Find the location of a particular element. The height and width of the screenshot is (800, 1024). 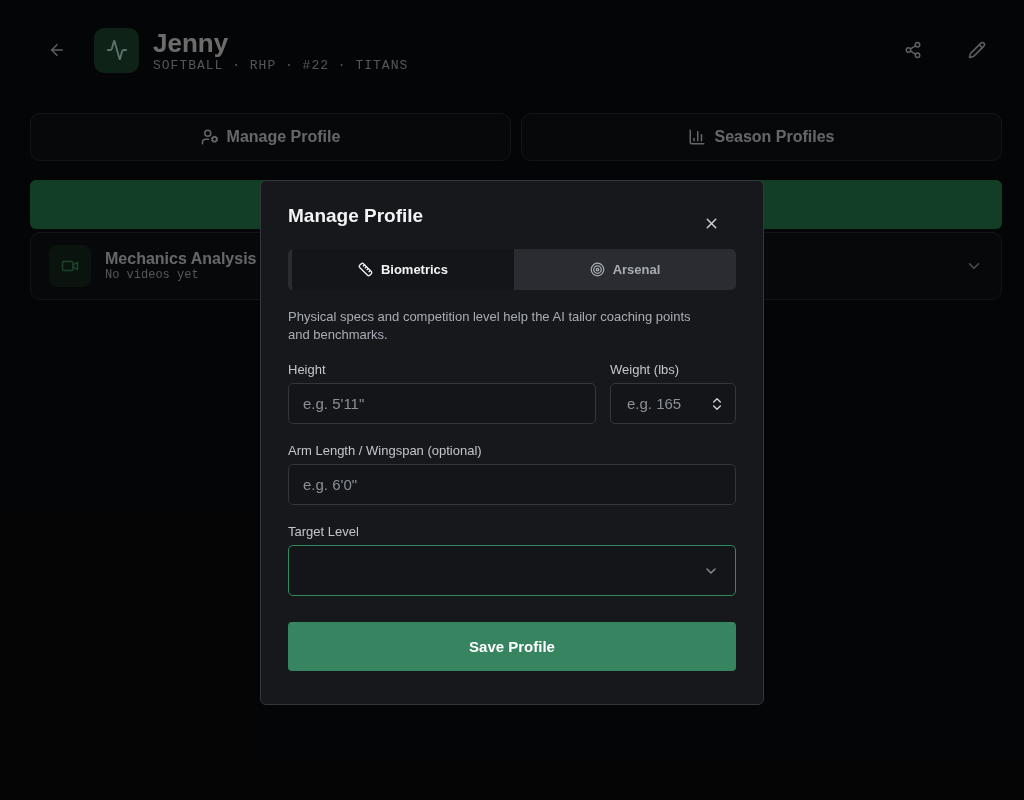

share-icon is located at coordinates (913, 50).